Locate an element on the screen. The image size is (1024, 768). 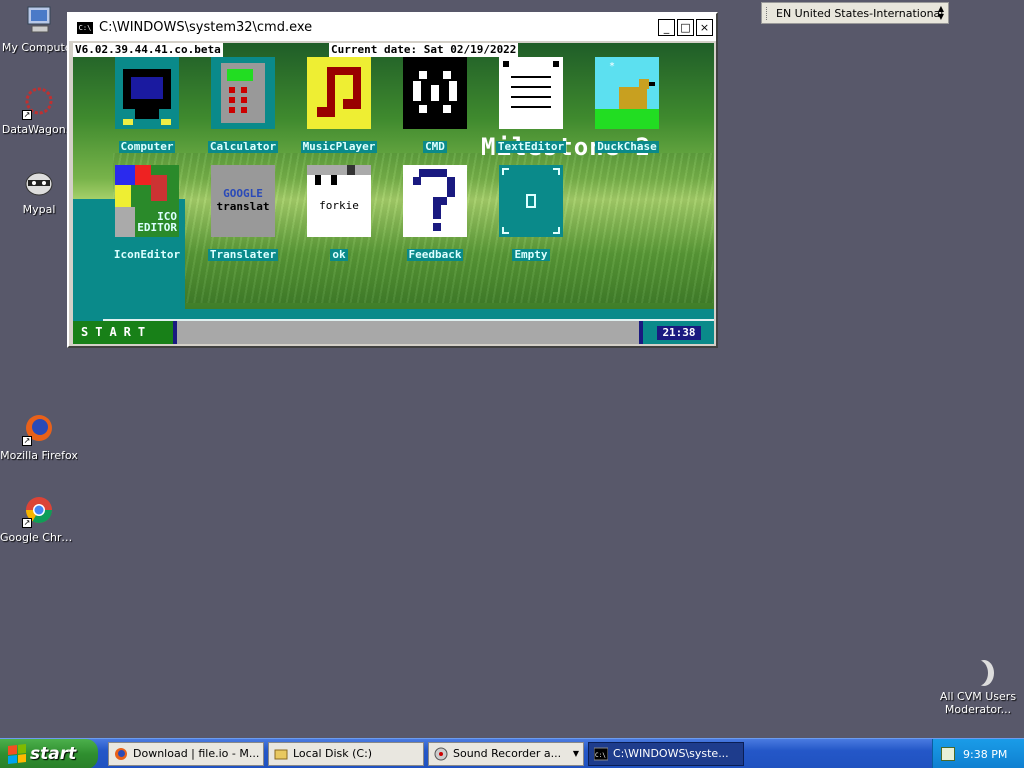
app-cmd: CMD is located at coordinates (435, 105).